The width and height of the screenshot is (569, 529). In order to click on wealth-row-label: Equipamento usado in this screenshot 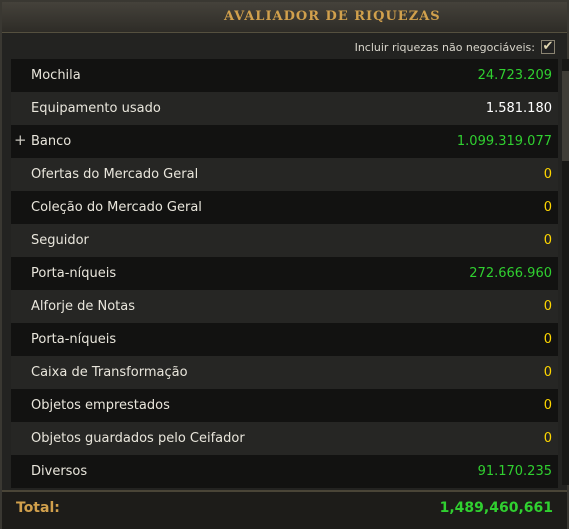, I will do `click(96, 108)`.